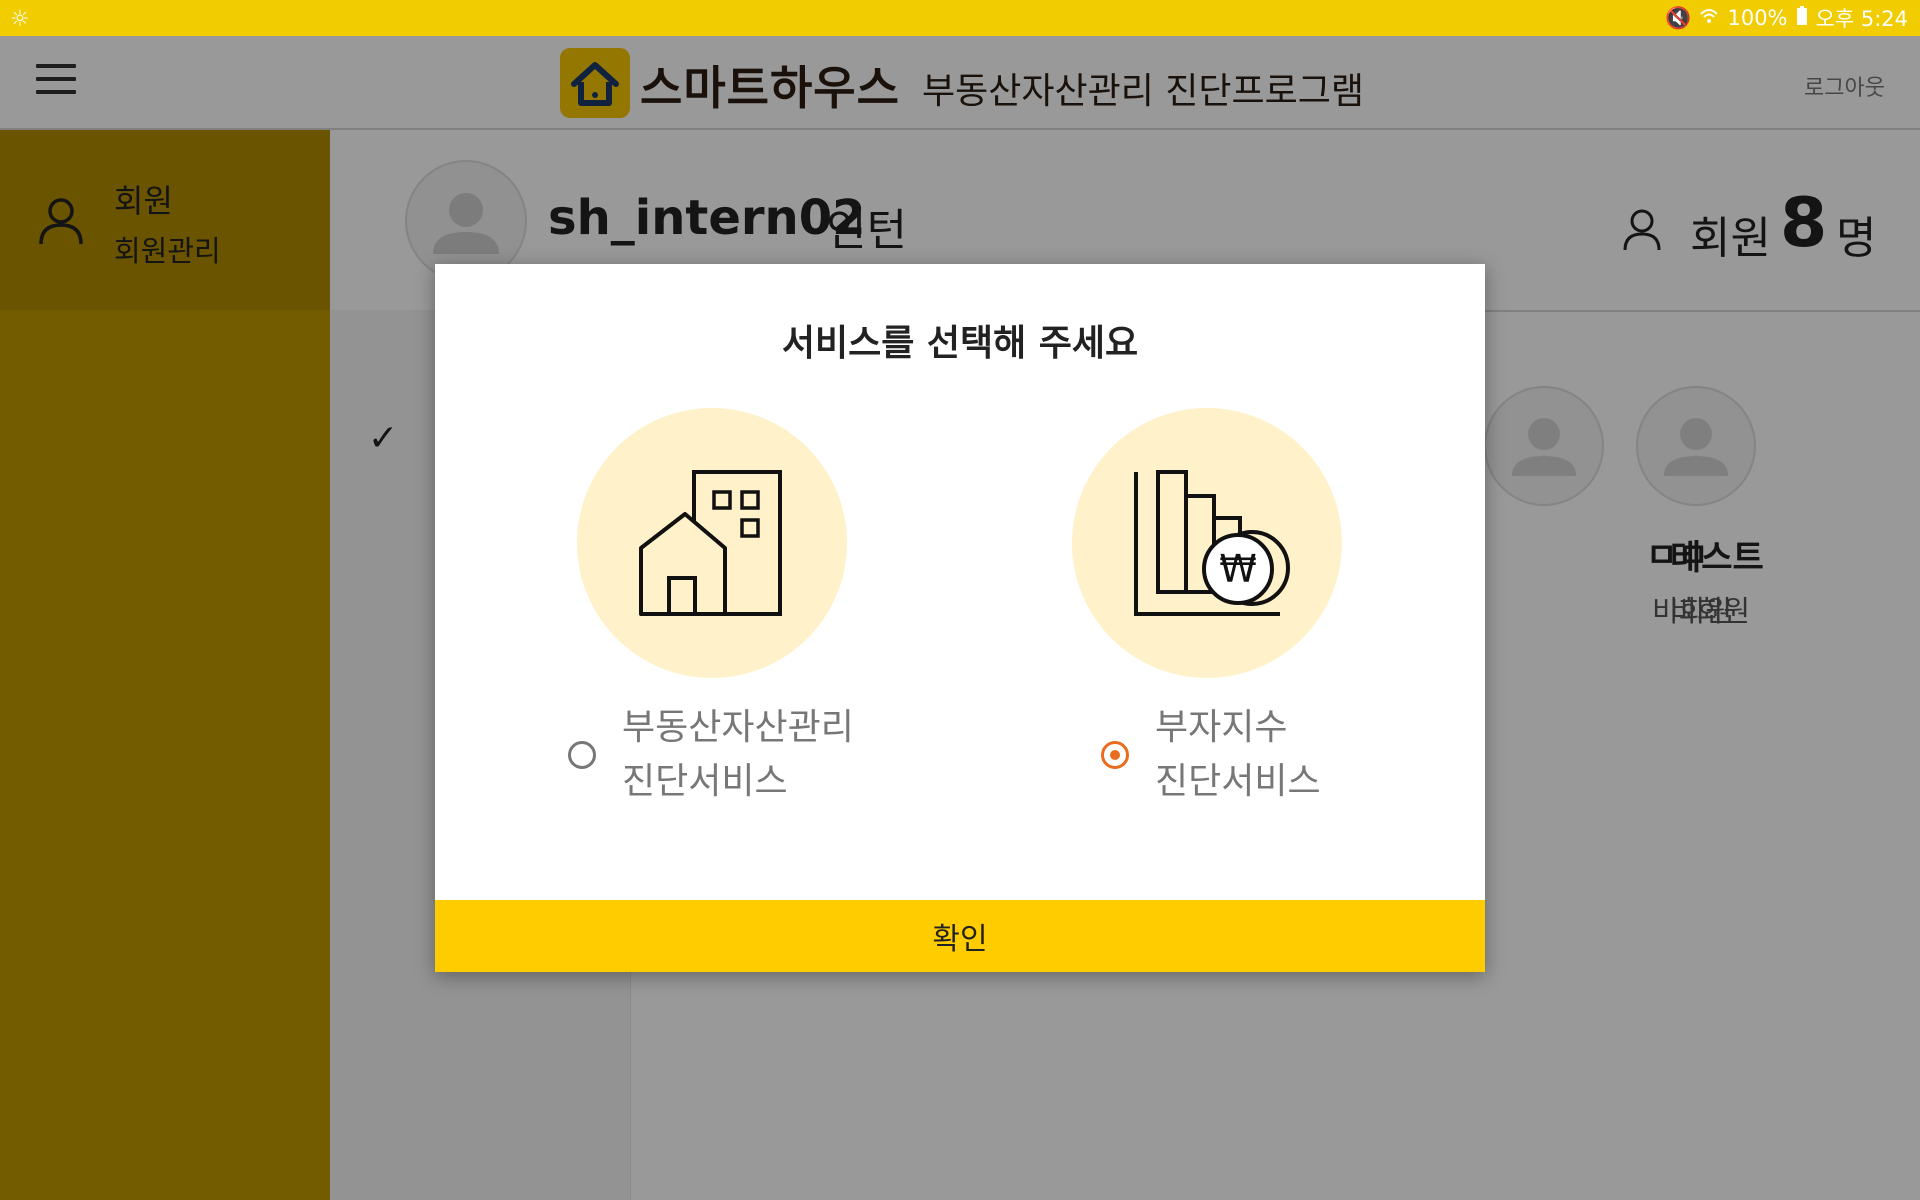  Describe the element at coordinates (1115, 755) in the screenshot. I see `radio-wealth-index` at that location.